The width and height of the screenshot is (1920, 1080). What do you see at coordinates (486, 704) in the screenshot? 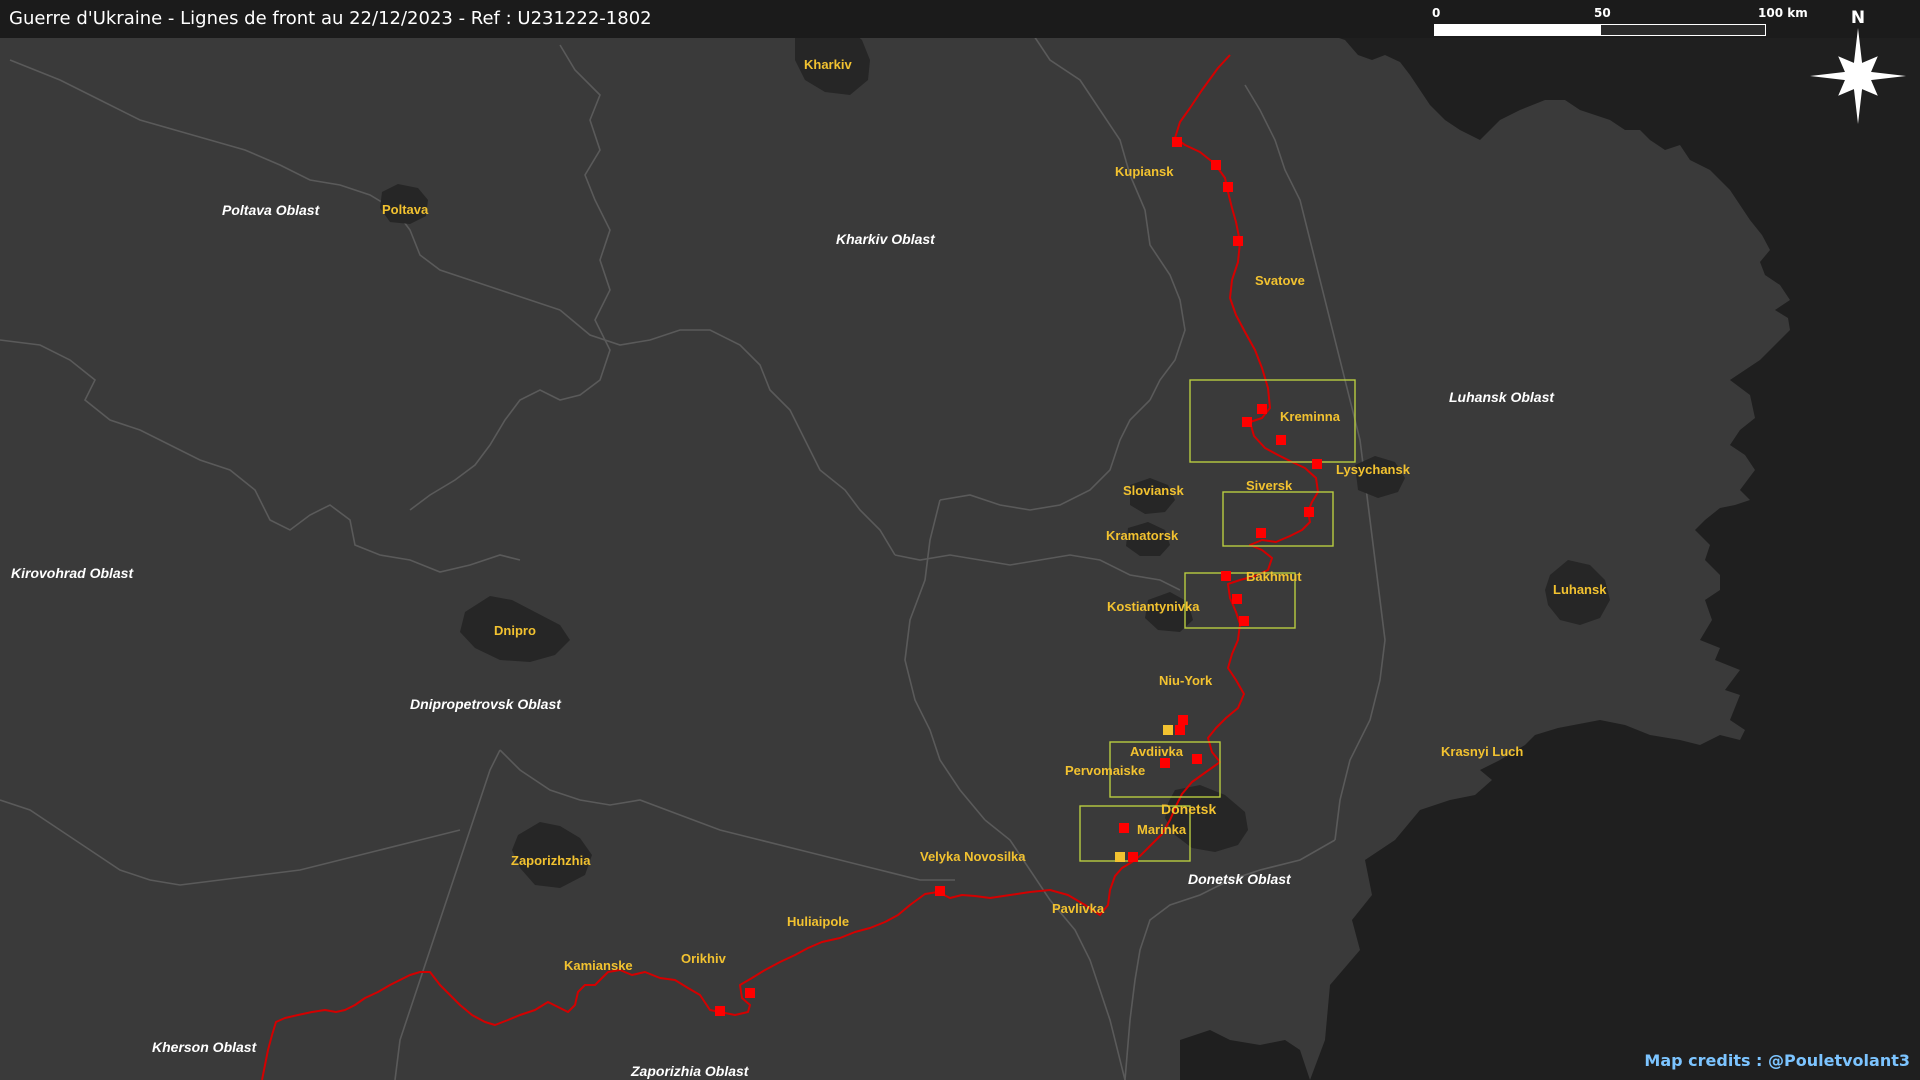
I see `oblast-label: Dnipropetrovsk Oblast` at bounding box center [486, 704].